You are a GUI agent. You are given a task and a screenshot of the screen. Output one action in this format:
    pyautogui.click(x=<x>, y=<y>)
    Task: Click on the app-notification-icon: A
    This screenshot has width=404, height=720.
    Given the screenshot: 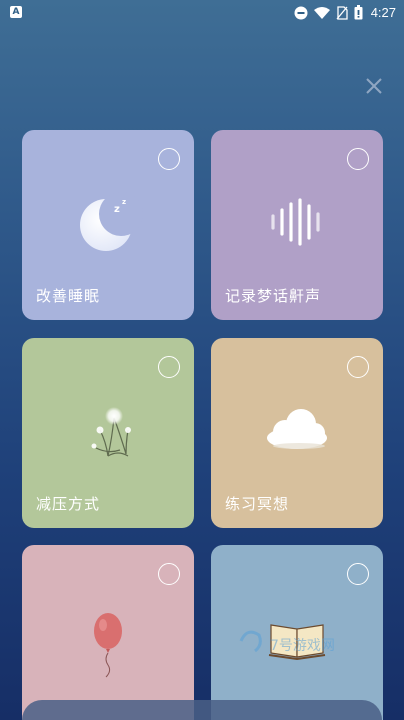 What is the action you would take?
    pyautogui.click(x=16, y=12)
    